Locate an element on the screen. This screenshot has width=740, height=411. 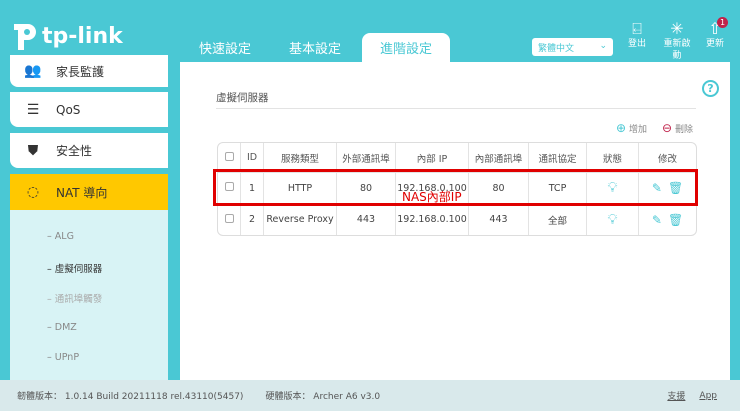
submenu-virtual-server: – 虛擬伺服器 is located at coordinates (74, 268).